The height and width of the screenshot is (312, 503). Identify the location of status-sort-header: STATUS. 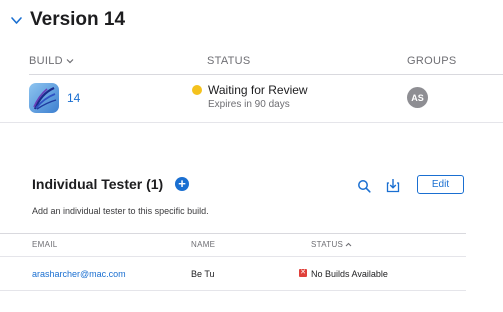
(331, 244).